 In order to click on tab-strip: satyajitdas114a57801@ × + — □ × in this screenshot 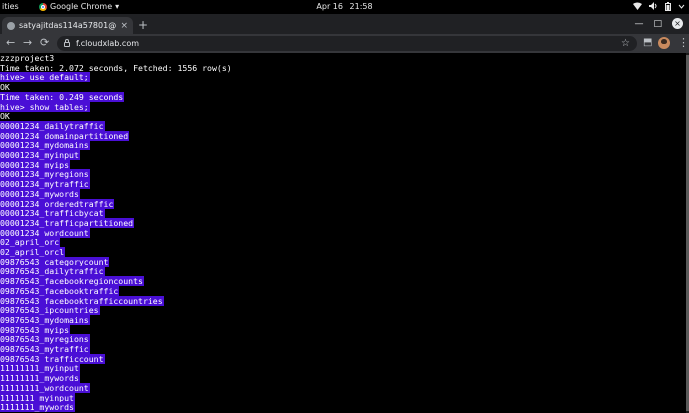, I will do `click(344, 24)`.